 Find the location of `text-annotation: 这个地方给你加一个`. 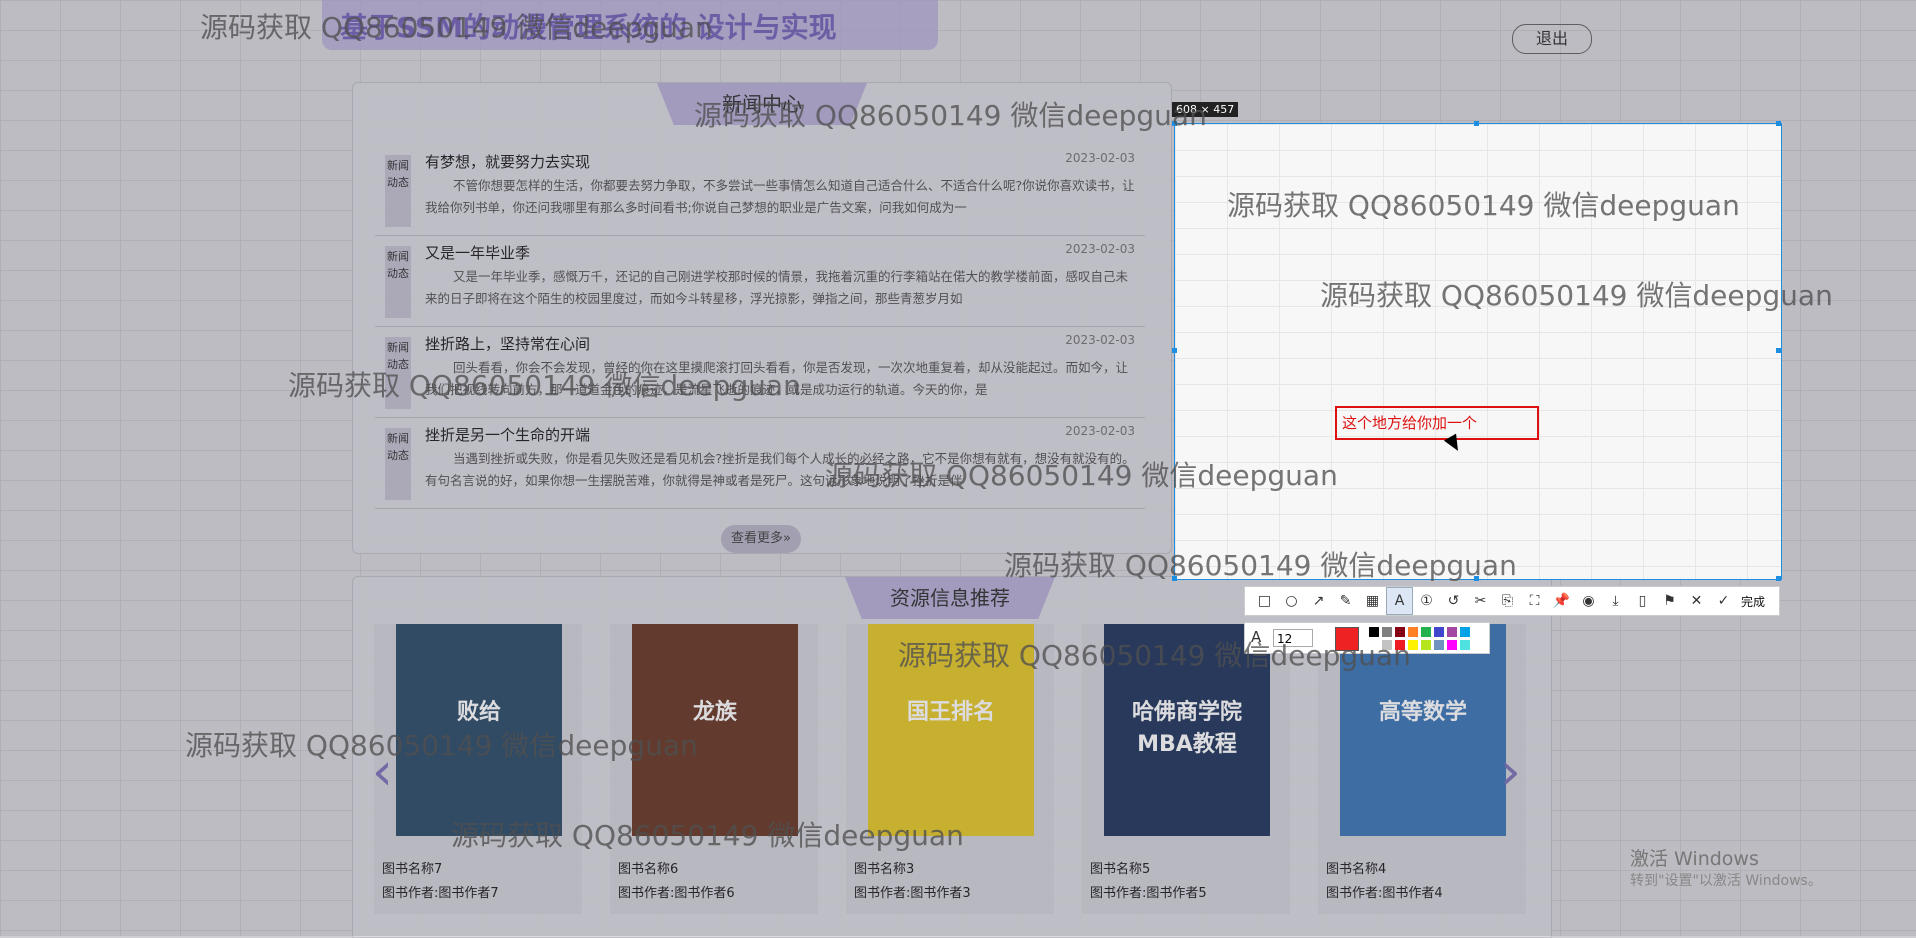

text-annotation: 这个地方给你加一个 is located at coordinates (1437, 423).